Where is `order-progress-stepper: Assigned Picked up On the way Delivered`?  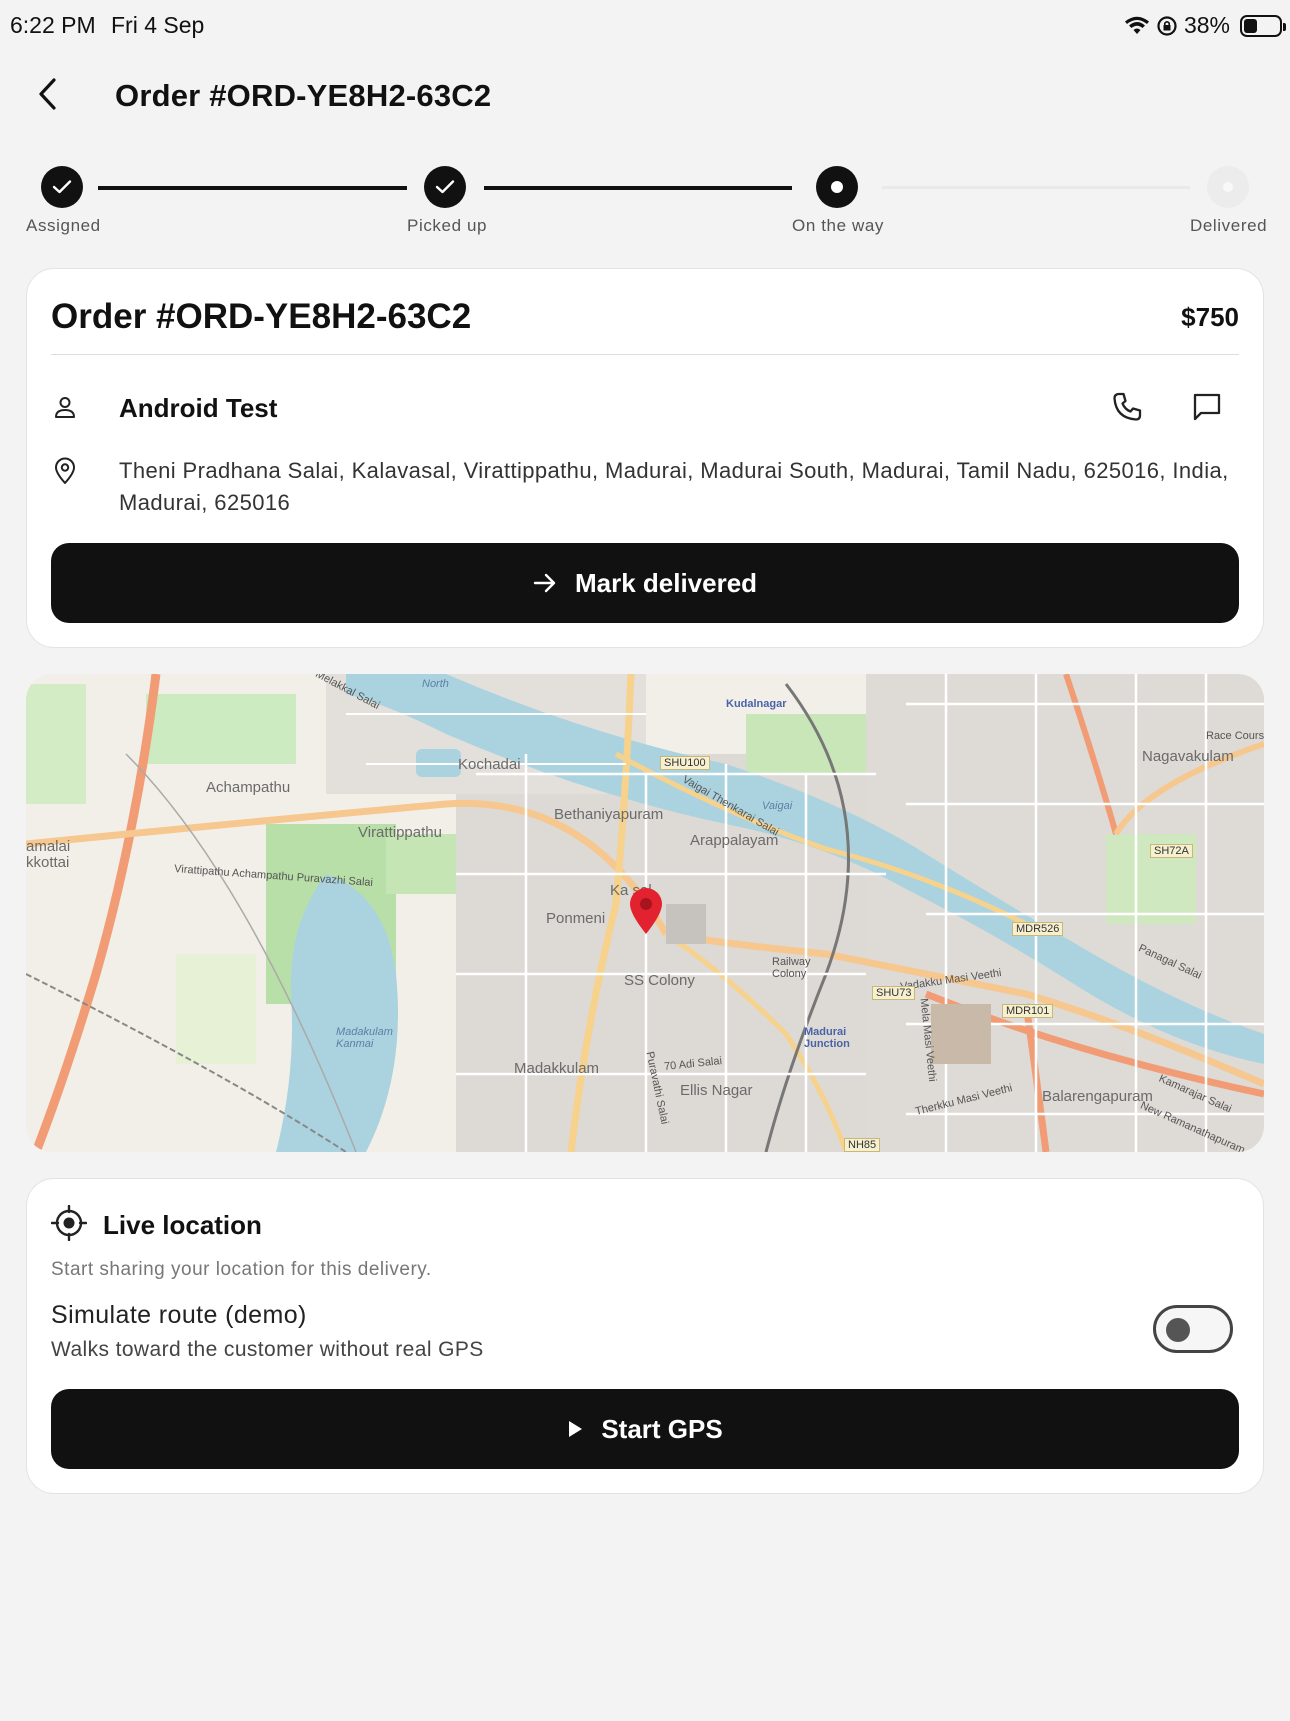 order-progress-stepper: Assigned Picked up On the way Delivered is located at coordinates (645, 200).